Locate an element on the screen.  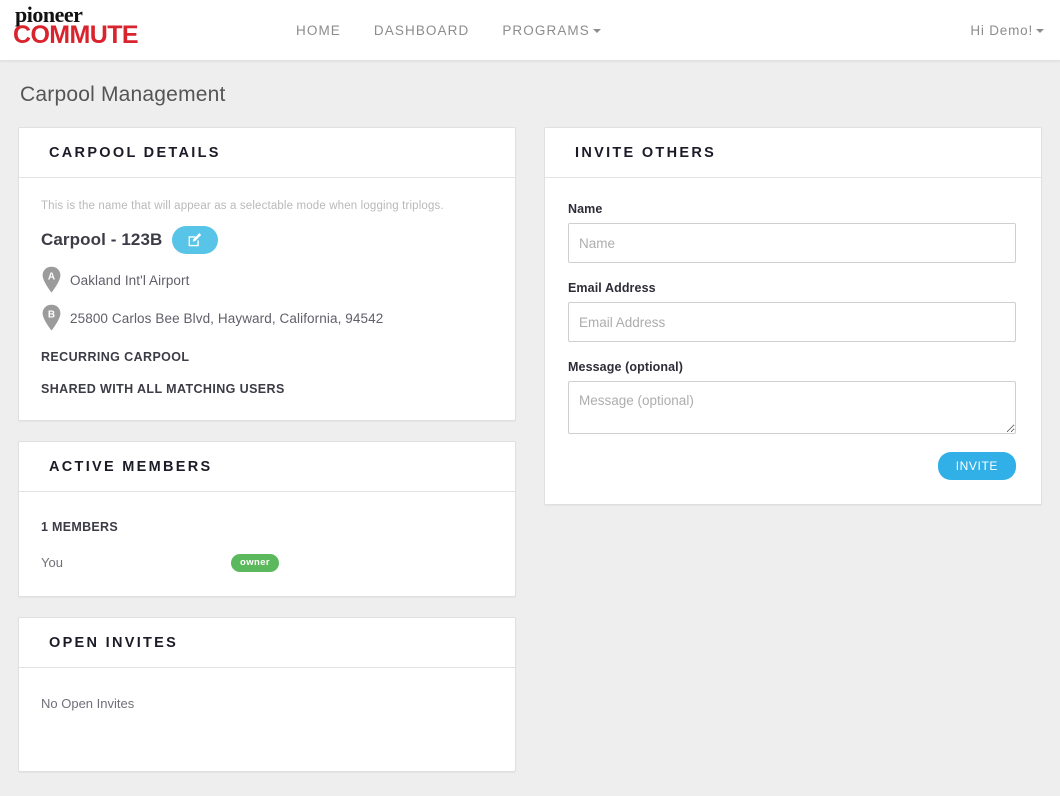
invite-actions: INVITE is located at coordinates (792, 477).